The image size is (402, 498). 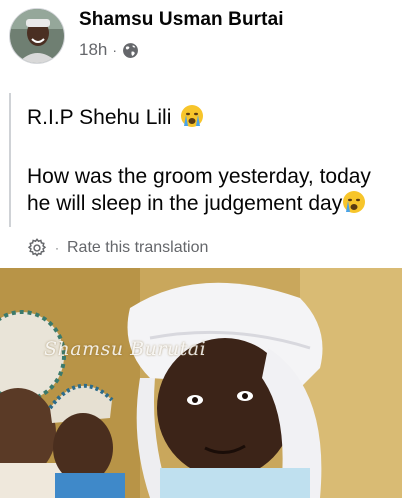 What do you see at coordinates (10, 160) in the screenshot?
I see `translation-quote-bar` at bounding box center [10, 160].